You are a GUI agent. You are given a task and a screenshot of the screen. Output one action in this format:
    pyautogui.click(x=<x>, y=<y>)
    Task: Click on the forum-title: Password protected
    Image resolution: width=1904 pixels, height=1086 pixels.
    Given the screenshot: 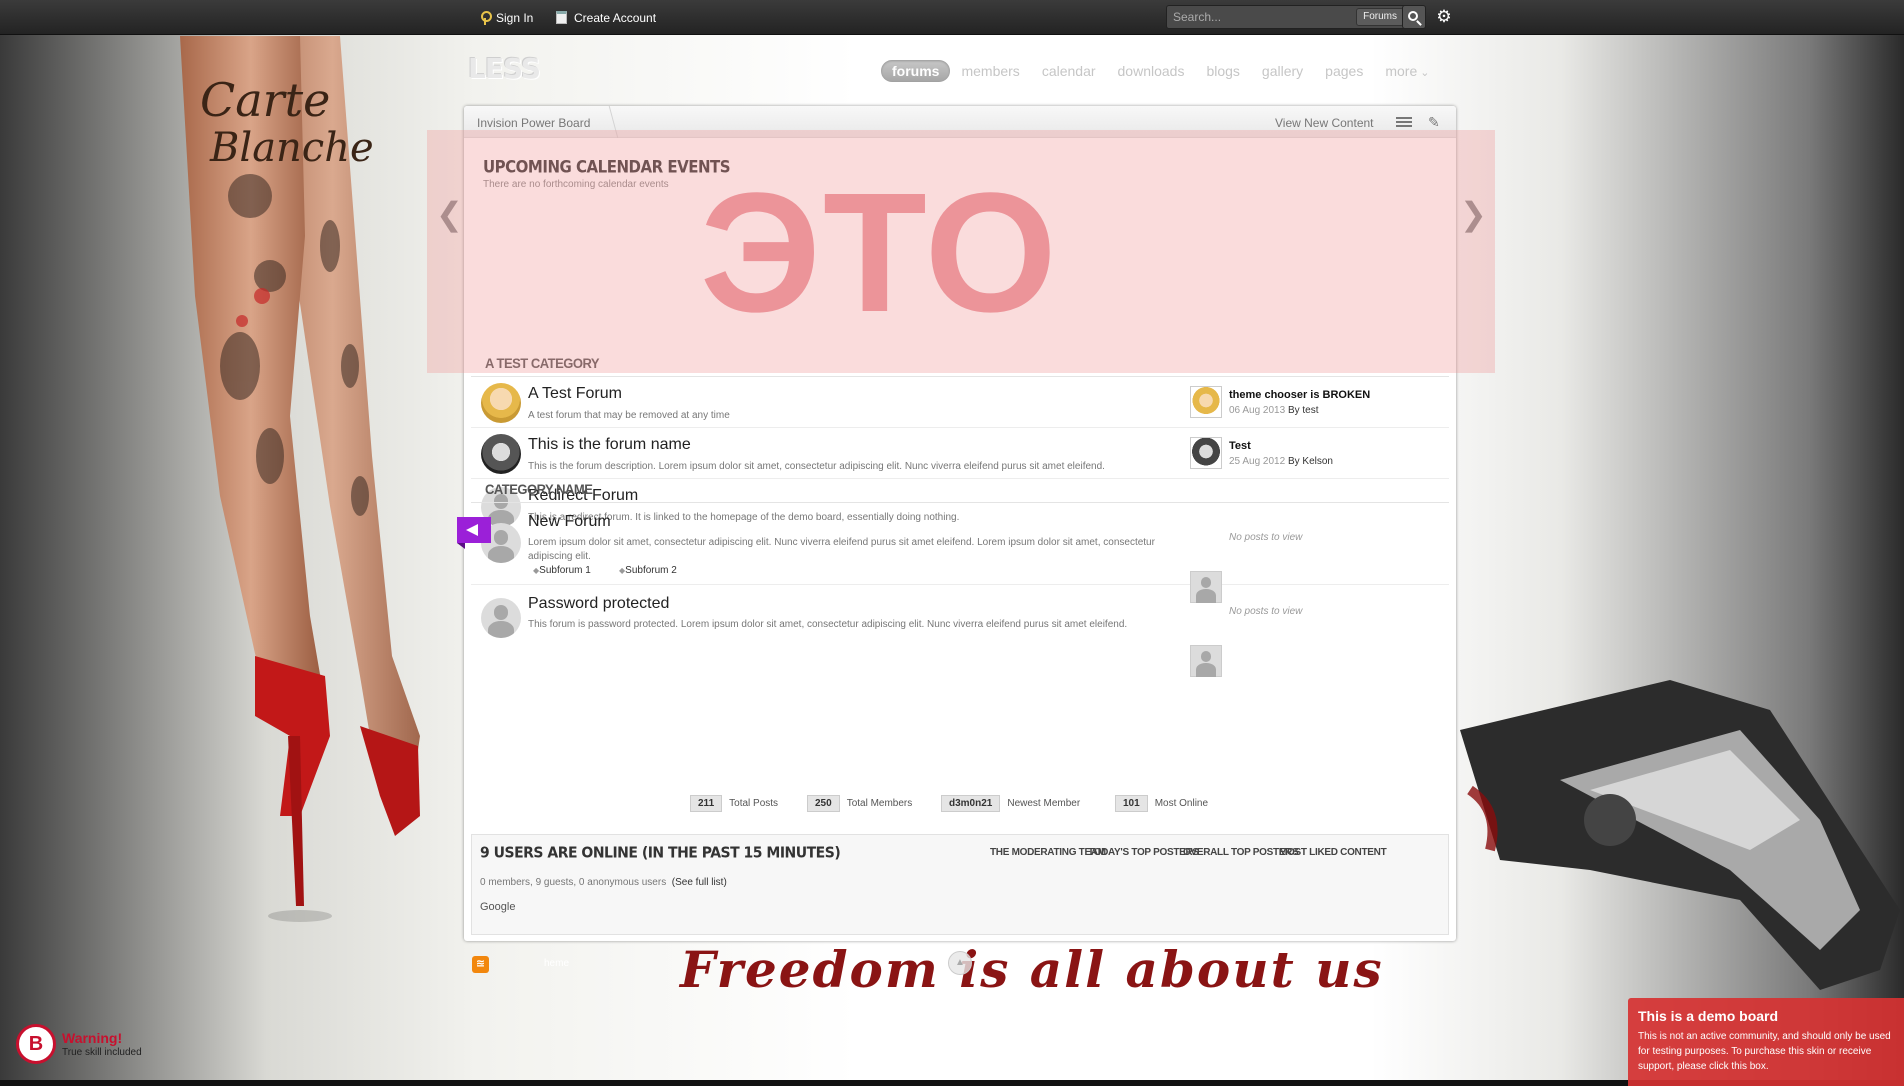 What is the action you would take?
    pyautogui.click(x=598, y=604)
    